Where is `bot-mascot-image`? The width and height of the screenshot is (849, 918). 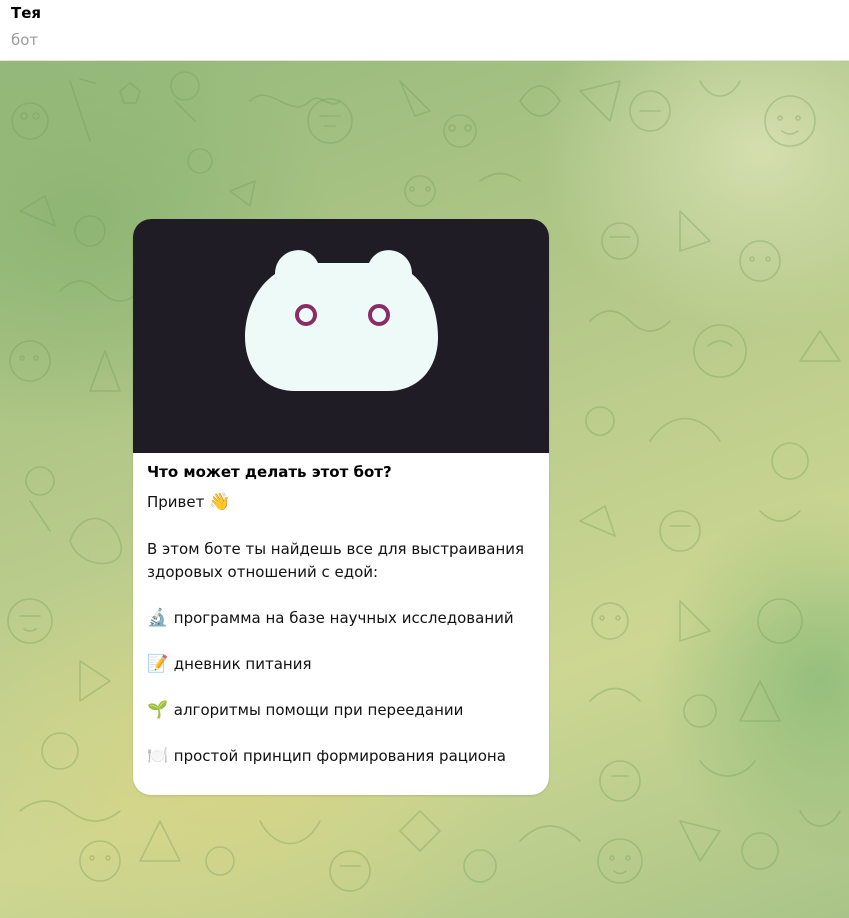 bot-mascot-image is located at coordinates (341, 320).